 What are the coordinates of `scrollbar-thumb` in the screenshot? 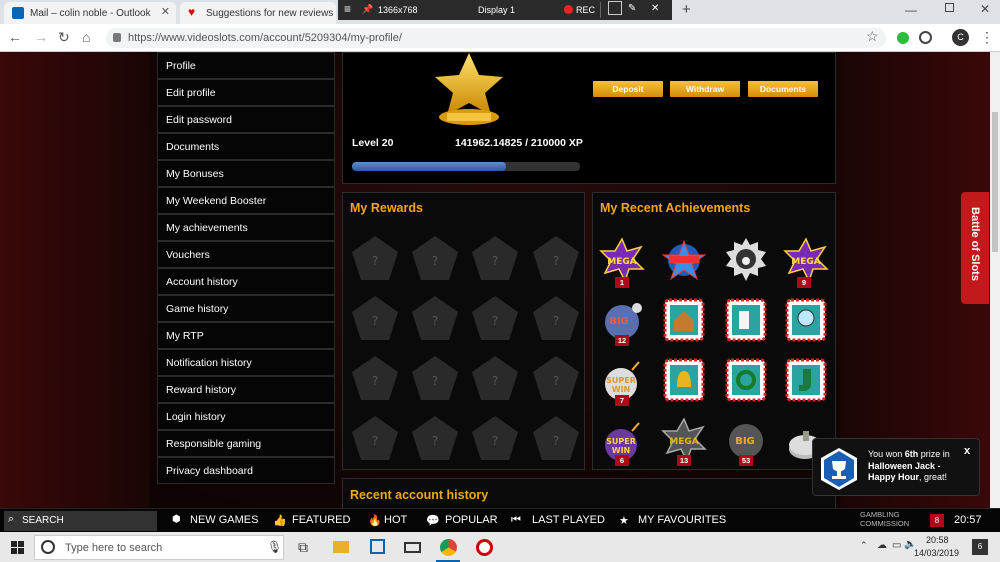 It's located at (995, 182).